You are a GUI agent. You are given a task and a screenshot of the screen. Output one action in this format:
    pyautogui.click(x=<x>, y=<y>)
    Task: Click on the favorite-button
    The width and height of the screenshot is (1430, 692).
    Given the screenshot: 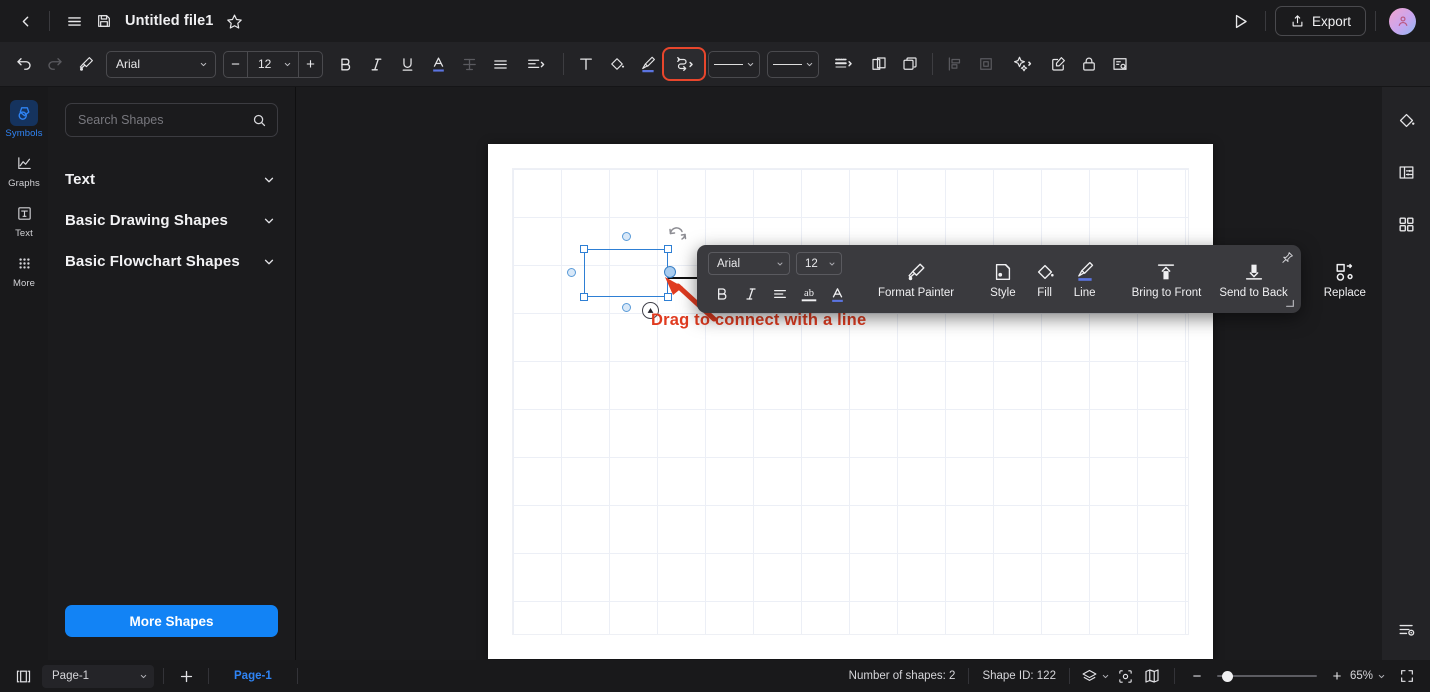 What is the action you would take?
    pyautogui.click(x=234, y=21)
    